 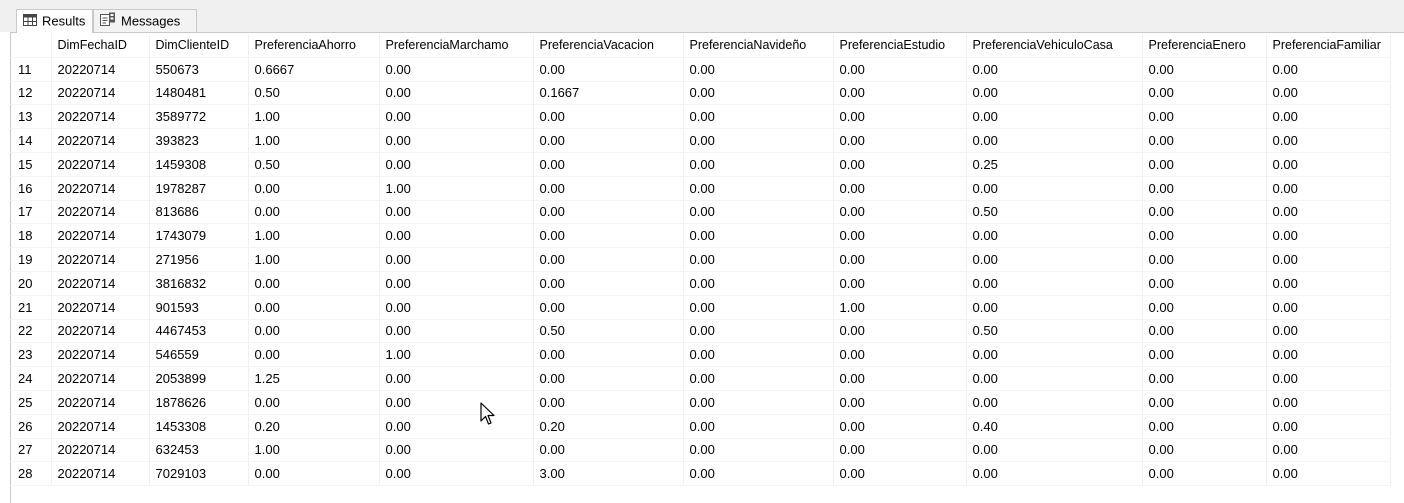 What do you see at coordinates (1054, 46) in the screenshot?
I see `column-header-preferencia-vehiculo-casa: PreferenciaVehiculoCasa` at bounding box center [1054, 46].